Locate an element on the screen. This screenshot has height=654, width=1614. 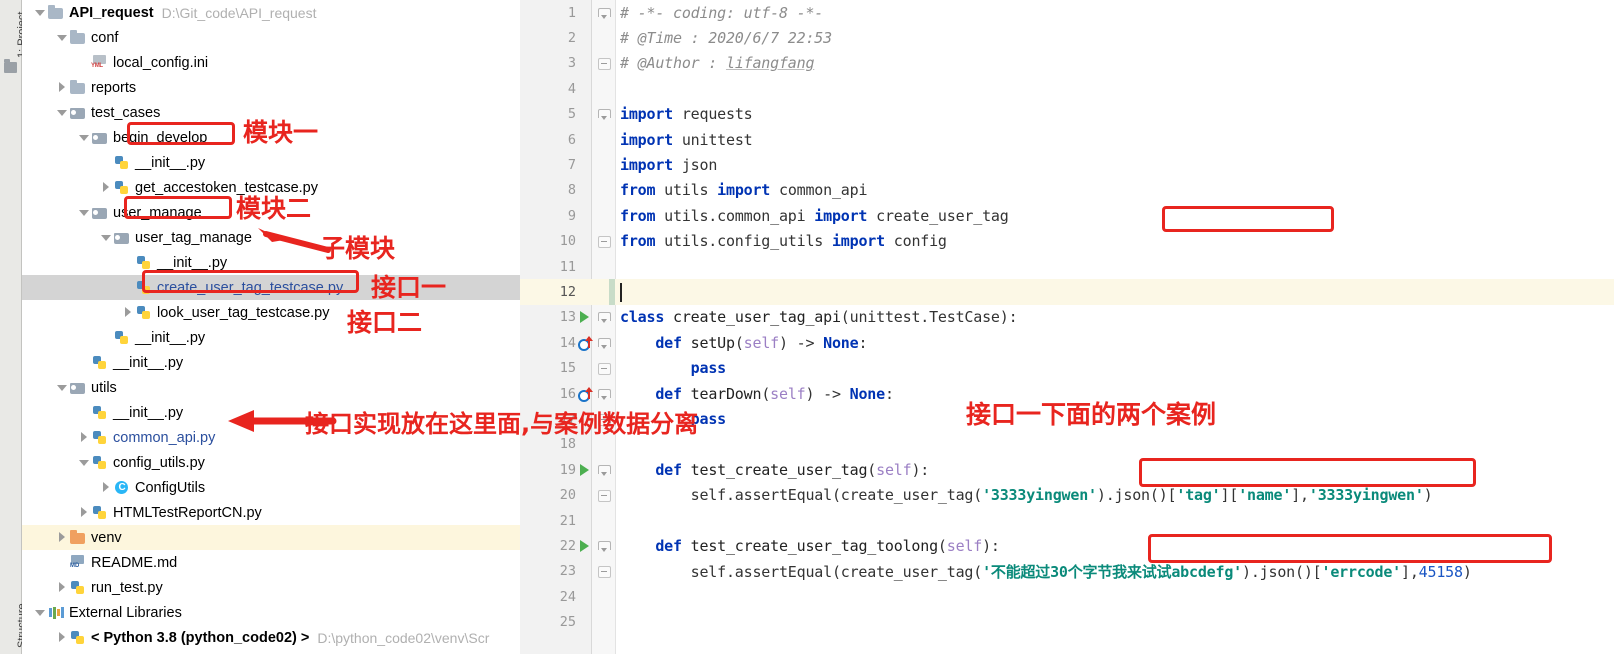
token: 'tag' is located at coordinates (1198, 495).